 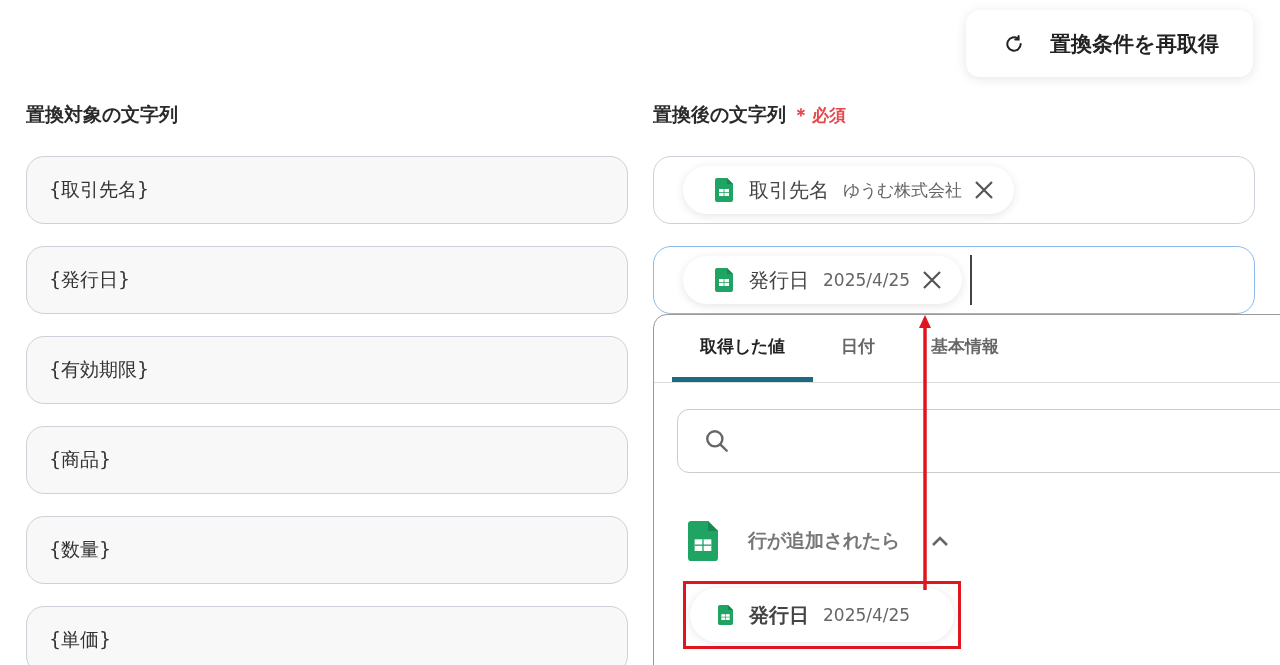 I want to click on list-item: 発行日 2025/4/25, so click(x=822, y=615).